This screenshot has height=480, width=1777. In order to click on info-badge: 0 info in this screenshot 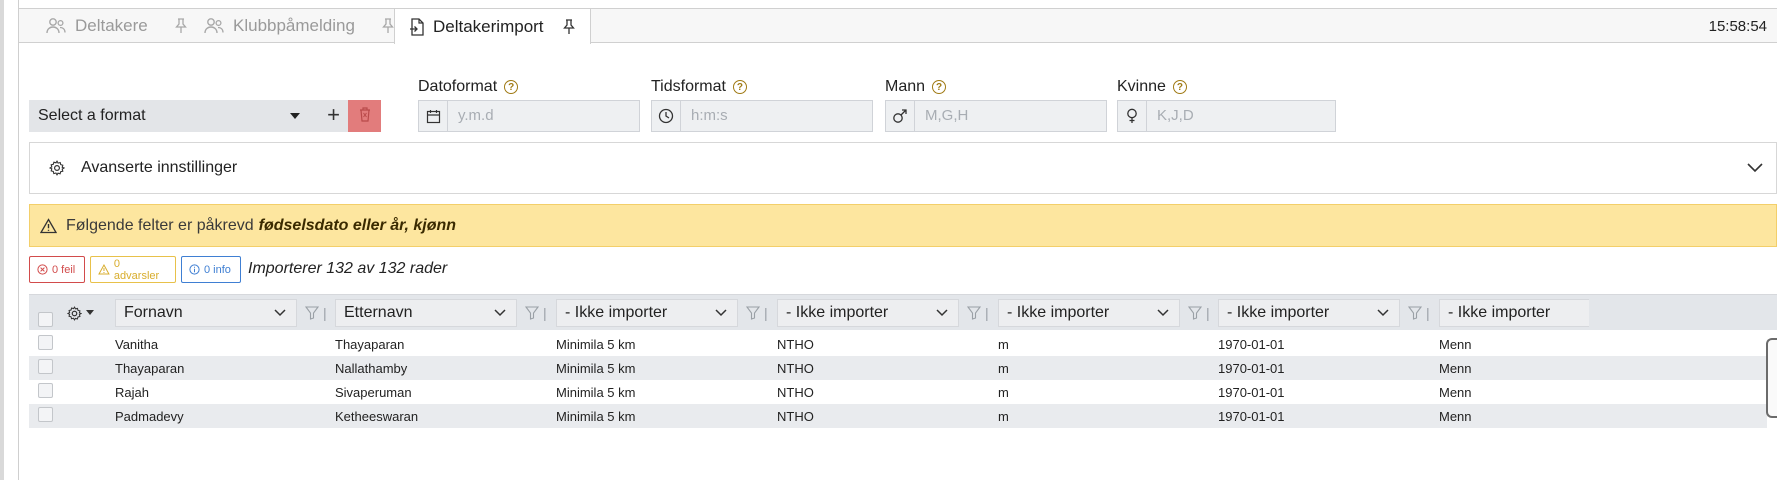, I will do `click(211, 269)`.